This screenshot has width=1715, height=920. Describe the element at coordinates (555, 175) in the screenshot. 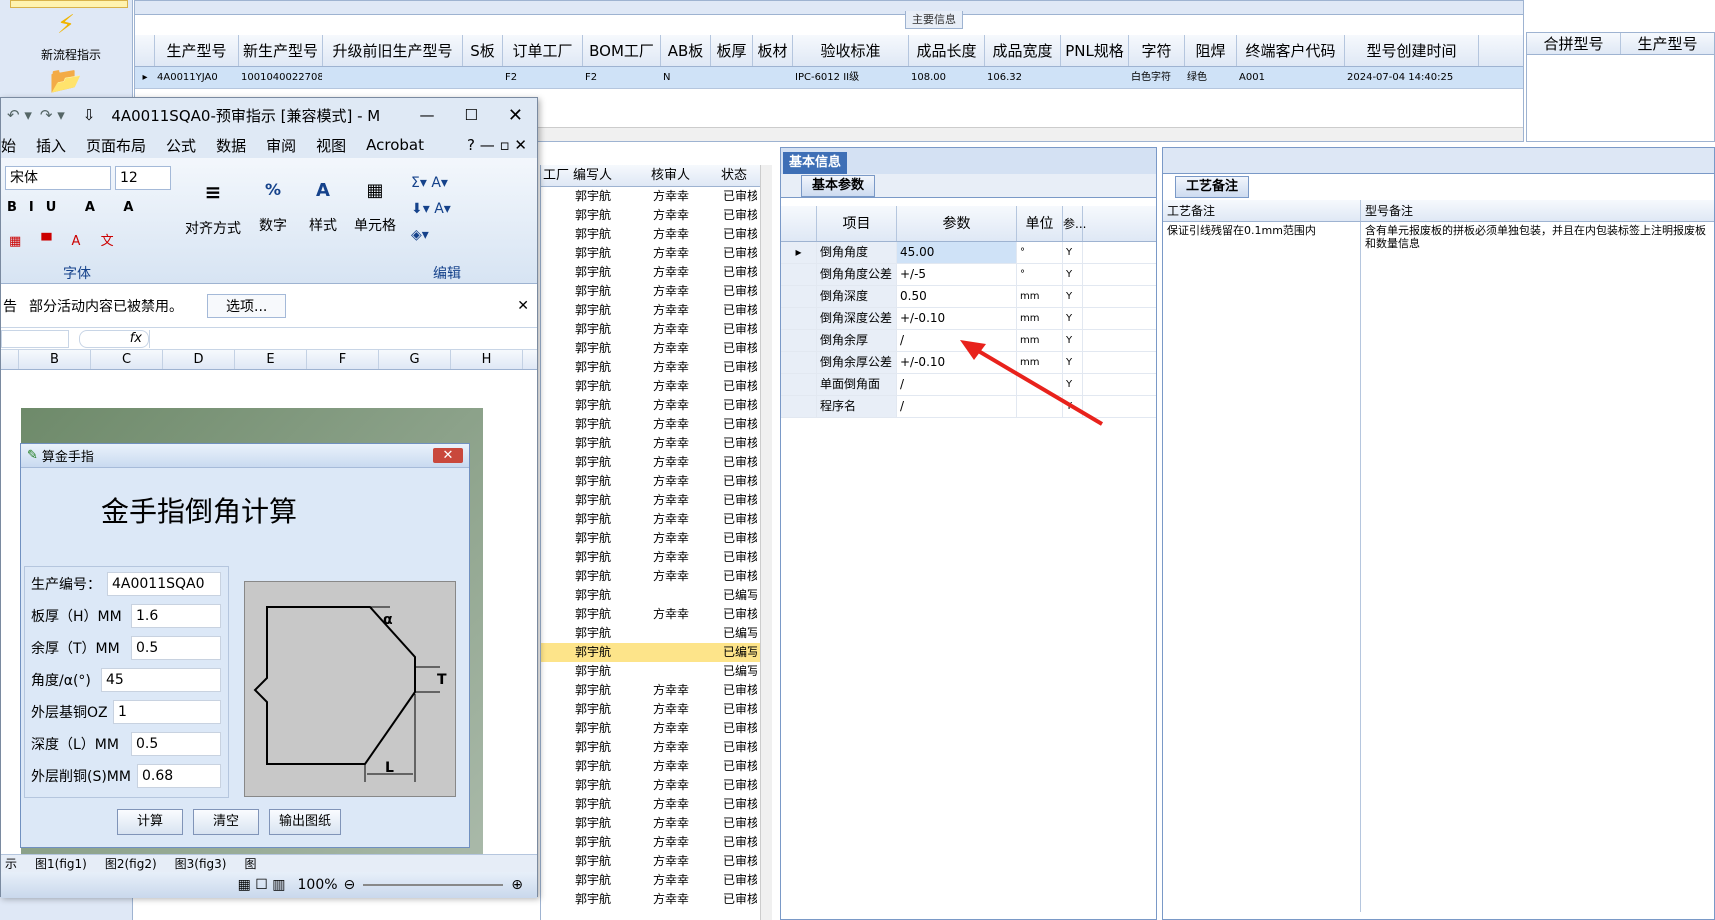

I see `factory-header: 工厂` at that location.